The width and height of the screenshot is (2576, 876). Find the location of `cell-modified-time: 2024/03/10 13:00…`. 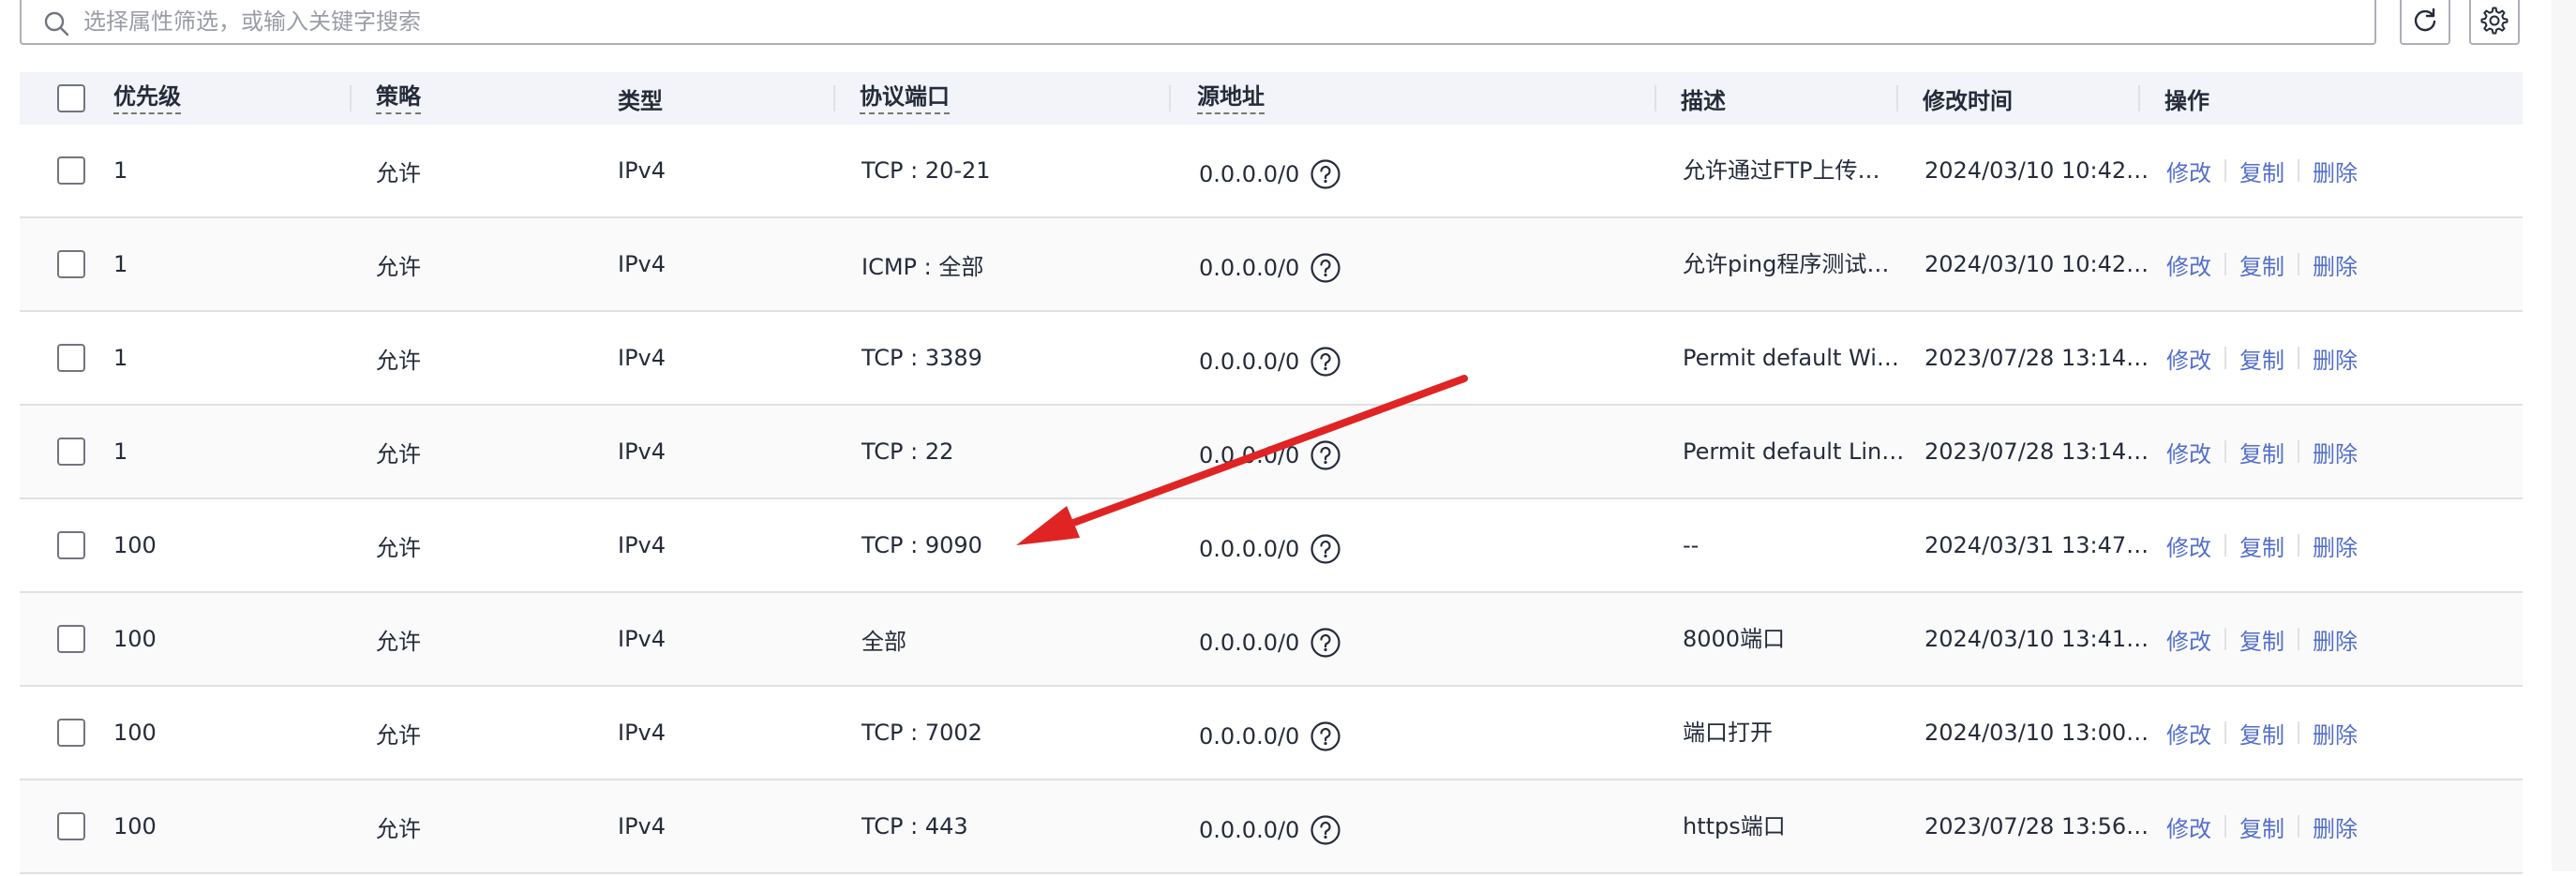

cell-modified-time: 2024/03/10 13:00… is located at coordinates (2037, 733).